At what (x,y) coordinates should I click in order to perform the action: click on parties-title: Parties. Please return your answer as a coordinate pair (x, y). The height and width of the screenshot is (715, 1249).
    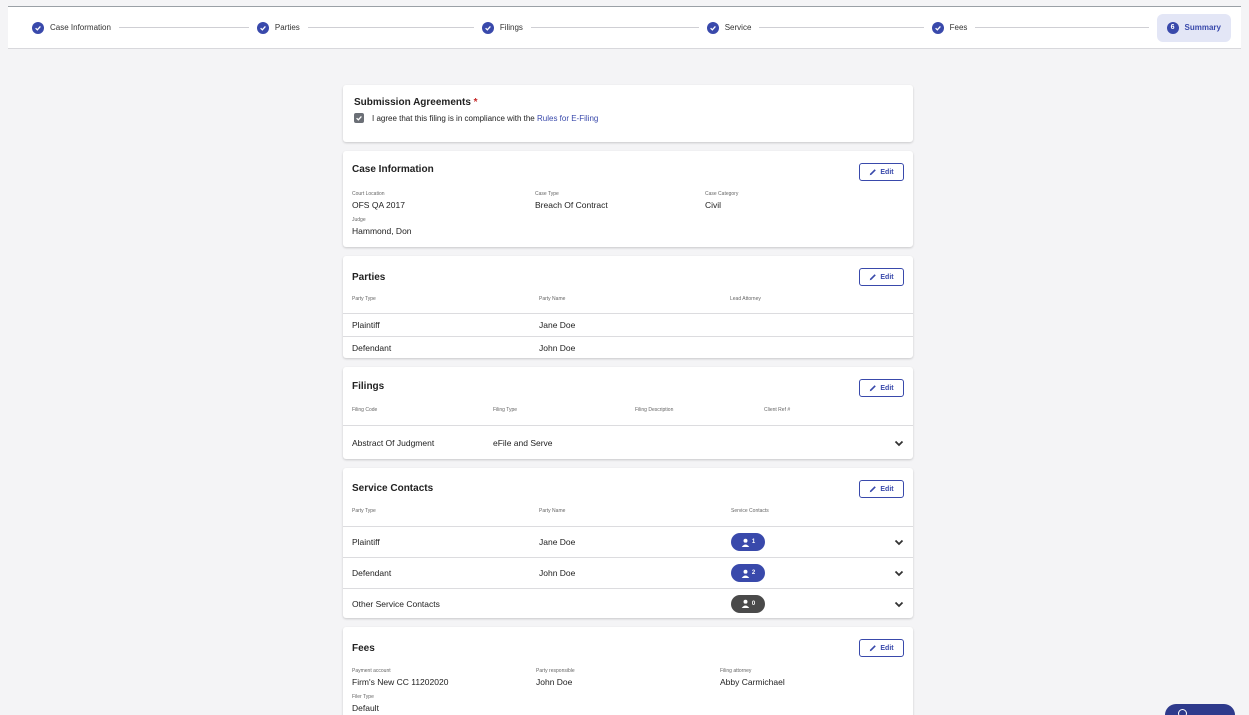
    Looking at the image, I should click on (369, 277).